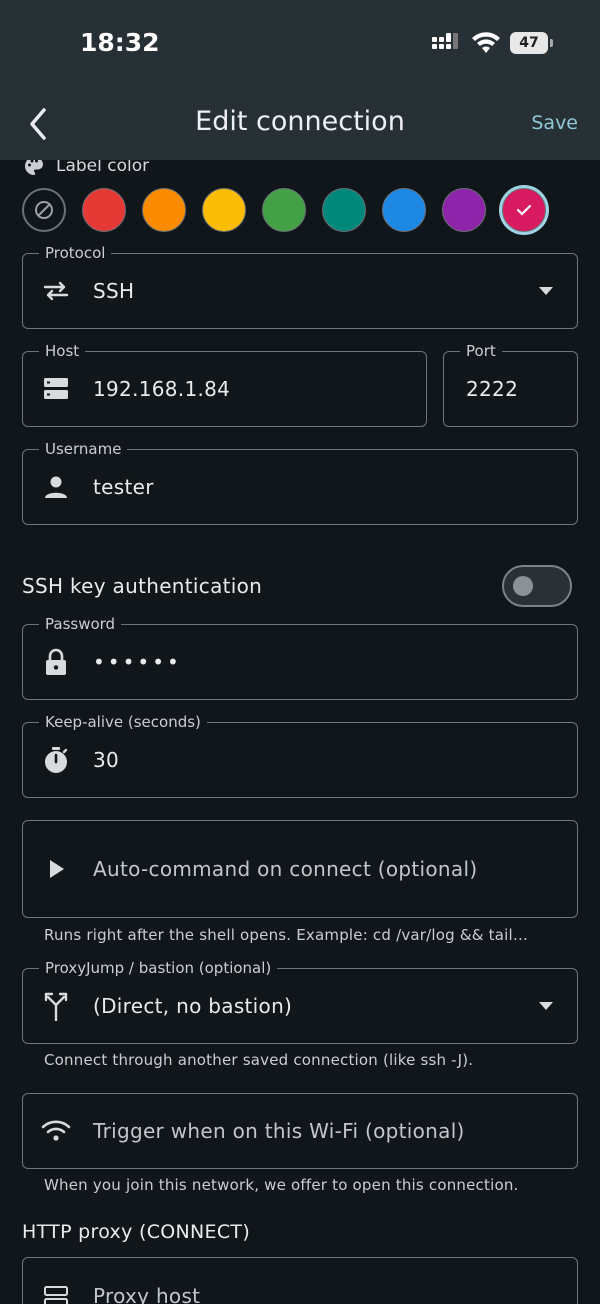  I want to click on status-icons: 47, so click(492, 43).